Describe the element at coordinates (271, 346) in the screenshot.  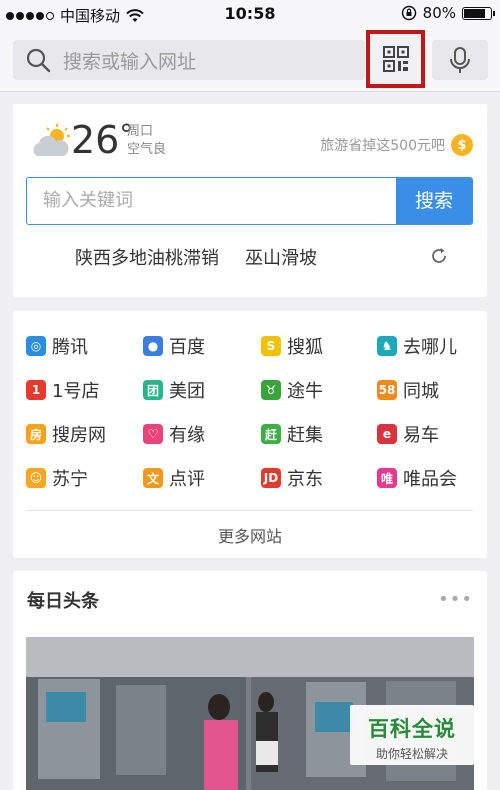
I see `sohu-icon: S` at that location.